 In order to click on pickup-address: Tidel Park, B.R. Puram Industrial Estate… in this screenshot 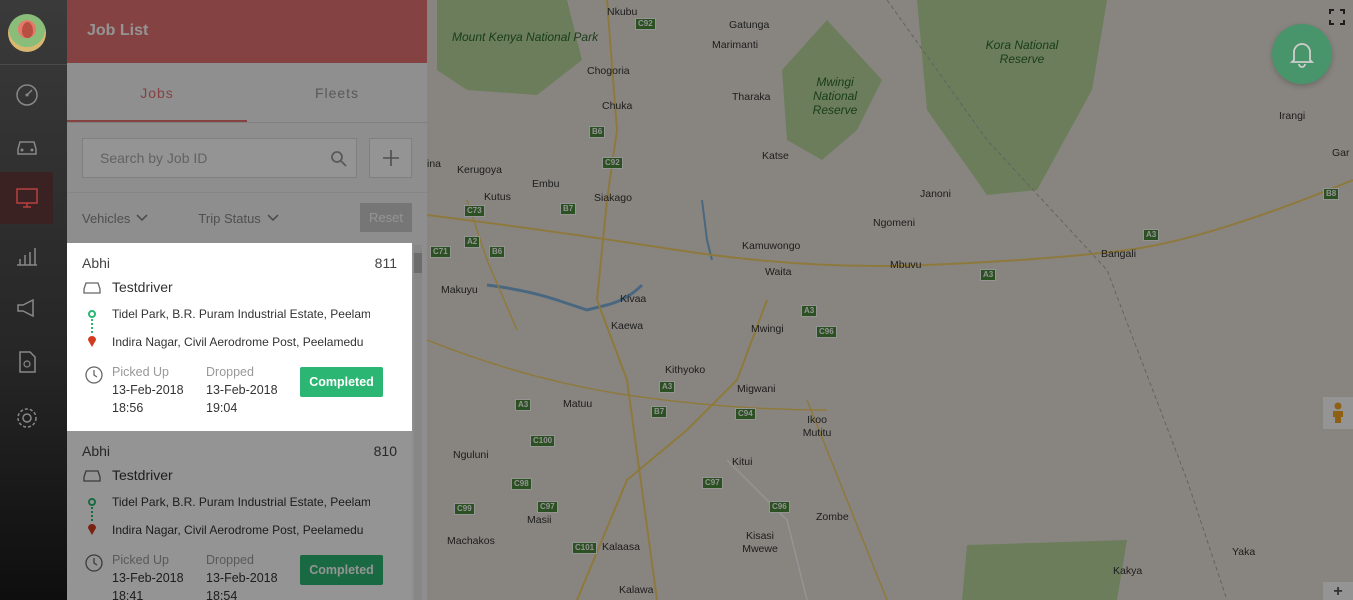, I will do `click(241, 314)`.